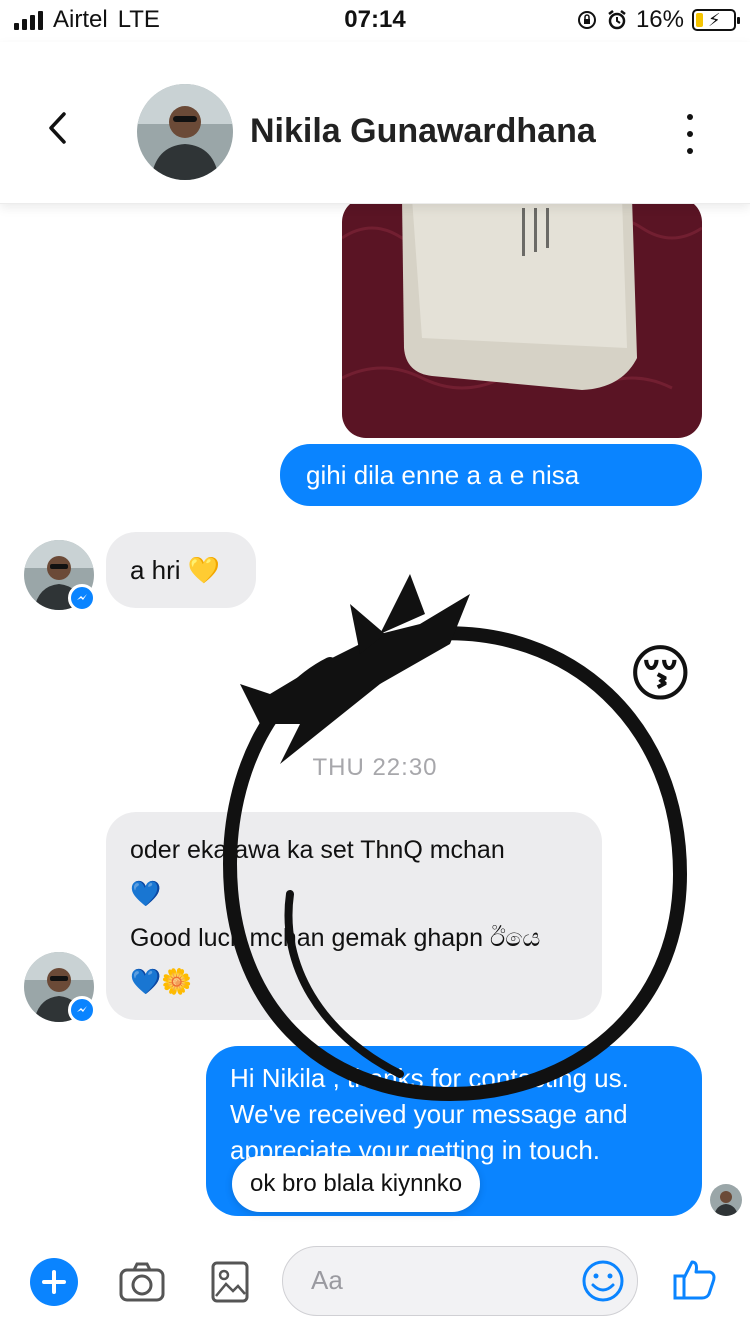  I want to click on composer-bar: Aa, so click(375, 1284).